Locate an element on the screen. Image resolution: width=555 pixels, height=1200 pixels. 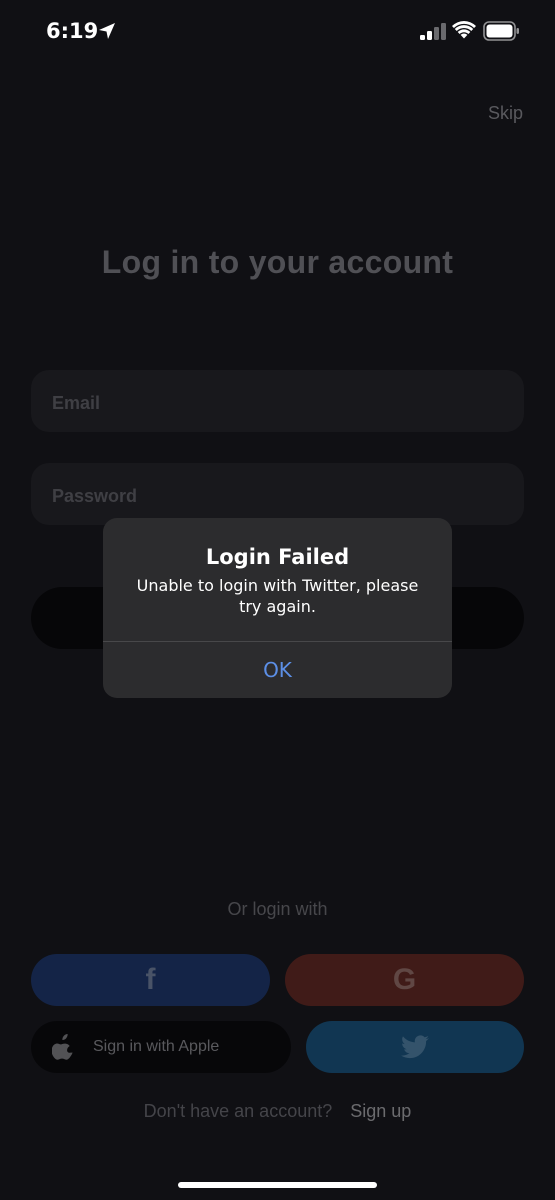
location-arrow-icon is located at coordinates (107, 31).